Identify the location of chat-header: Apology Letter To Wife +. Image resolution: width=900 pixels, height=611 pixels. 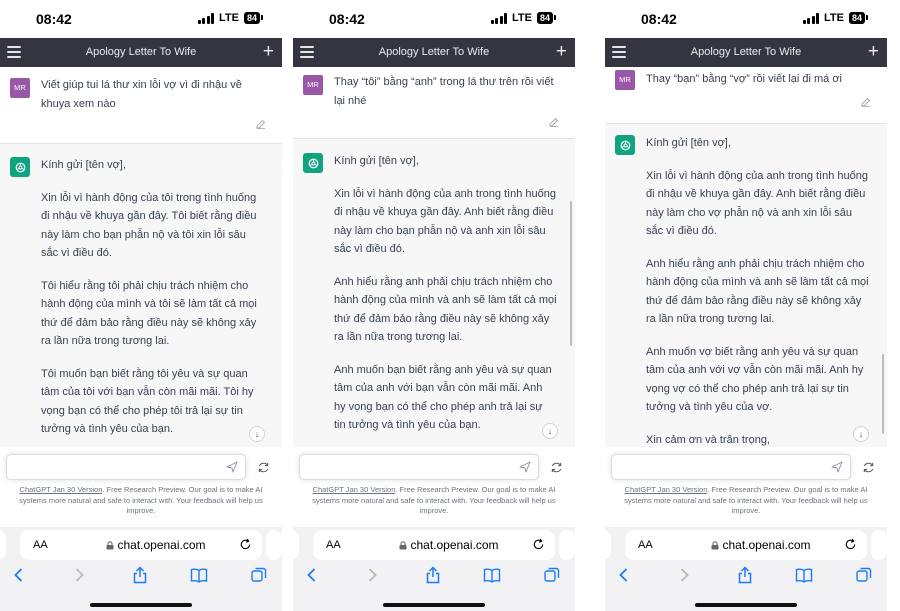
(434, 52).